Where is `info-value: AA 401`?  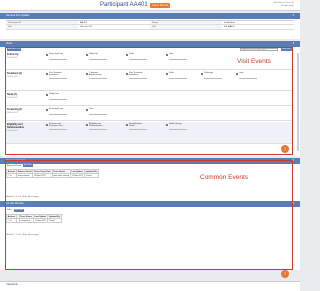 info-value: AA 401 is located at coordinates (84, 22).